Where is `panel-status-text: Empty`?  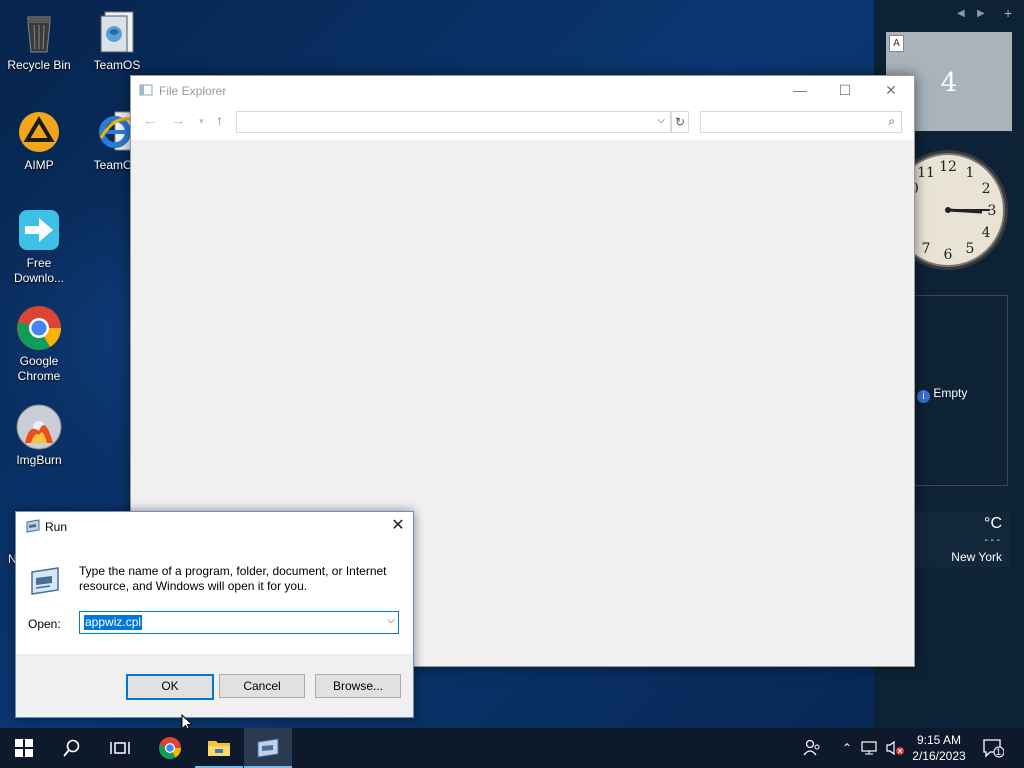
panel-status-text: Empty is located at coordinates (950, 393).